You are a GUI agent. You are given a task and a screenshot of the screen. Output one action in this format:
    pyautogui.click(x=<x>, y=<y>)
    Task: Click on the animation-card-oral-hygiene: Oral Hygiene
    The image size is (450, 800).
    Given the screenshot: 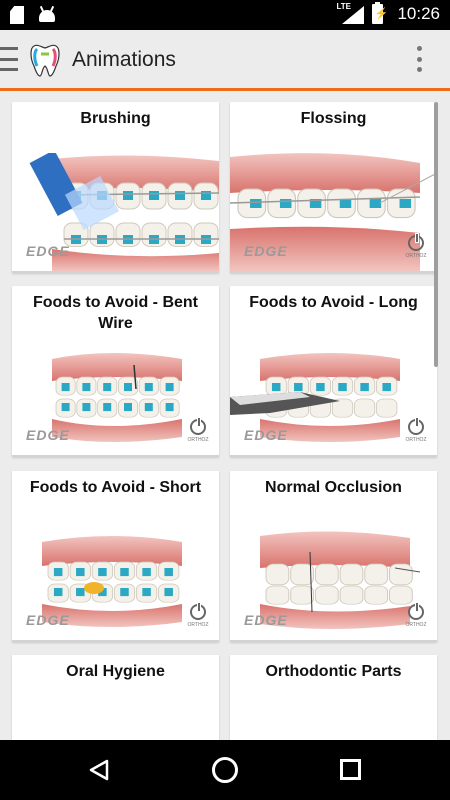 What is the action you would take?
    pyautogui.click(x=115, y=697)
    